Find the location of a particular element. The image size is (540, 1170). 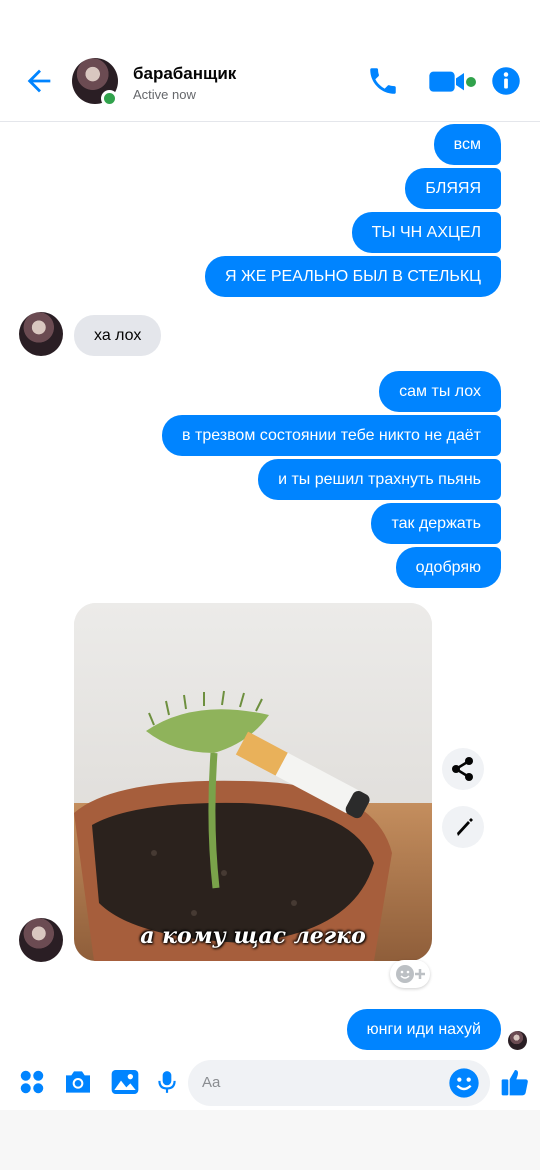

outgoing-message: так держать is located at coordinates (436, 523).